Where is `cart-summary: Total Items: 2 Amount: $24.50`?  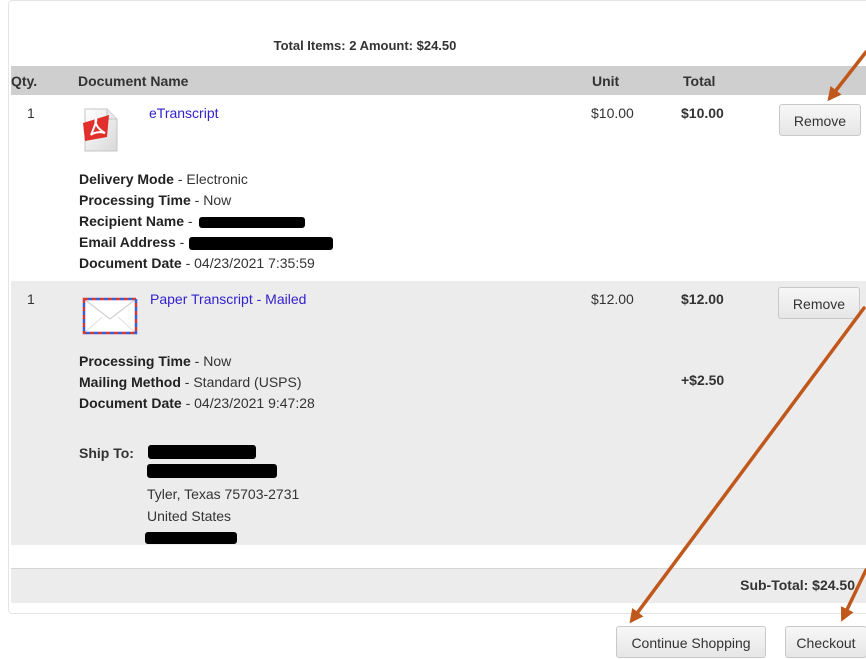
cart-summary: Total Items: 2 Amount: $24.50 is located at coordinates (365, 45).